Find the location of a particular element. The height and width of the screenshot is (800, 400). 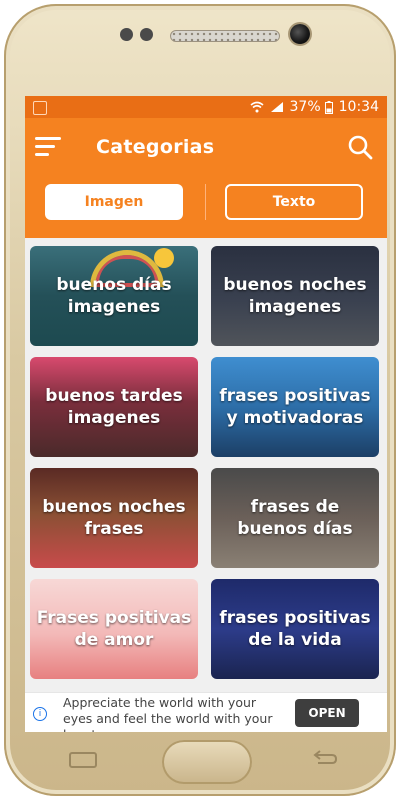

app-bar: Categorias is located at coordinates (206, 147).